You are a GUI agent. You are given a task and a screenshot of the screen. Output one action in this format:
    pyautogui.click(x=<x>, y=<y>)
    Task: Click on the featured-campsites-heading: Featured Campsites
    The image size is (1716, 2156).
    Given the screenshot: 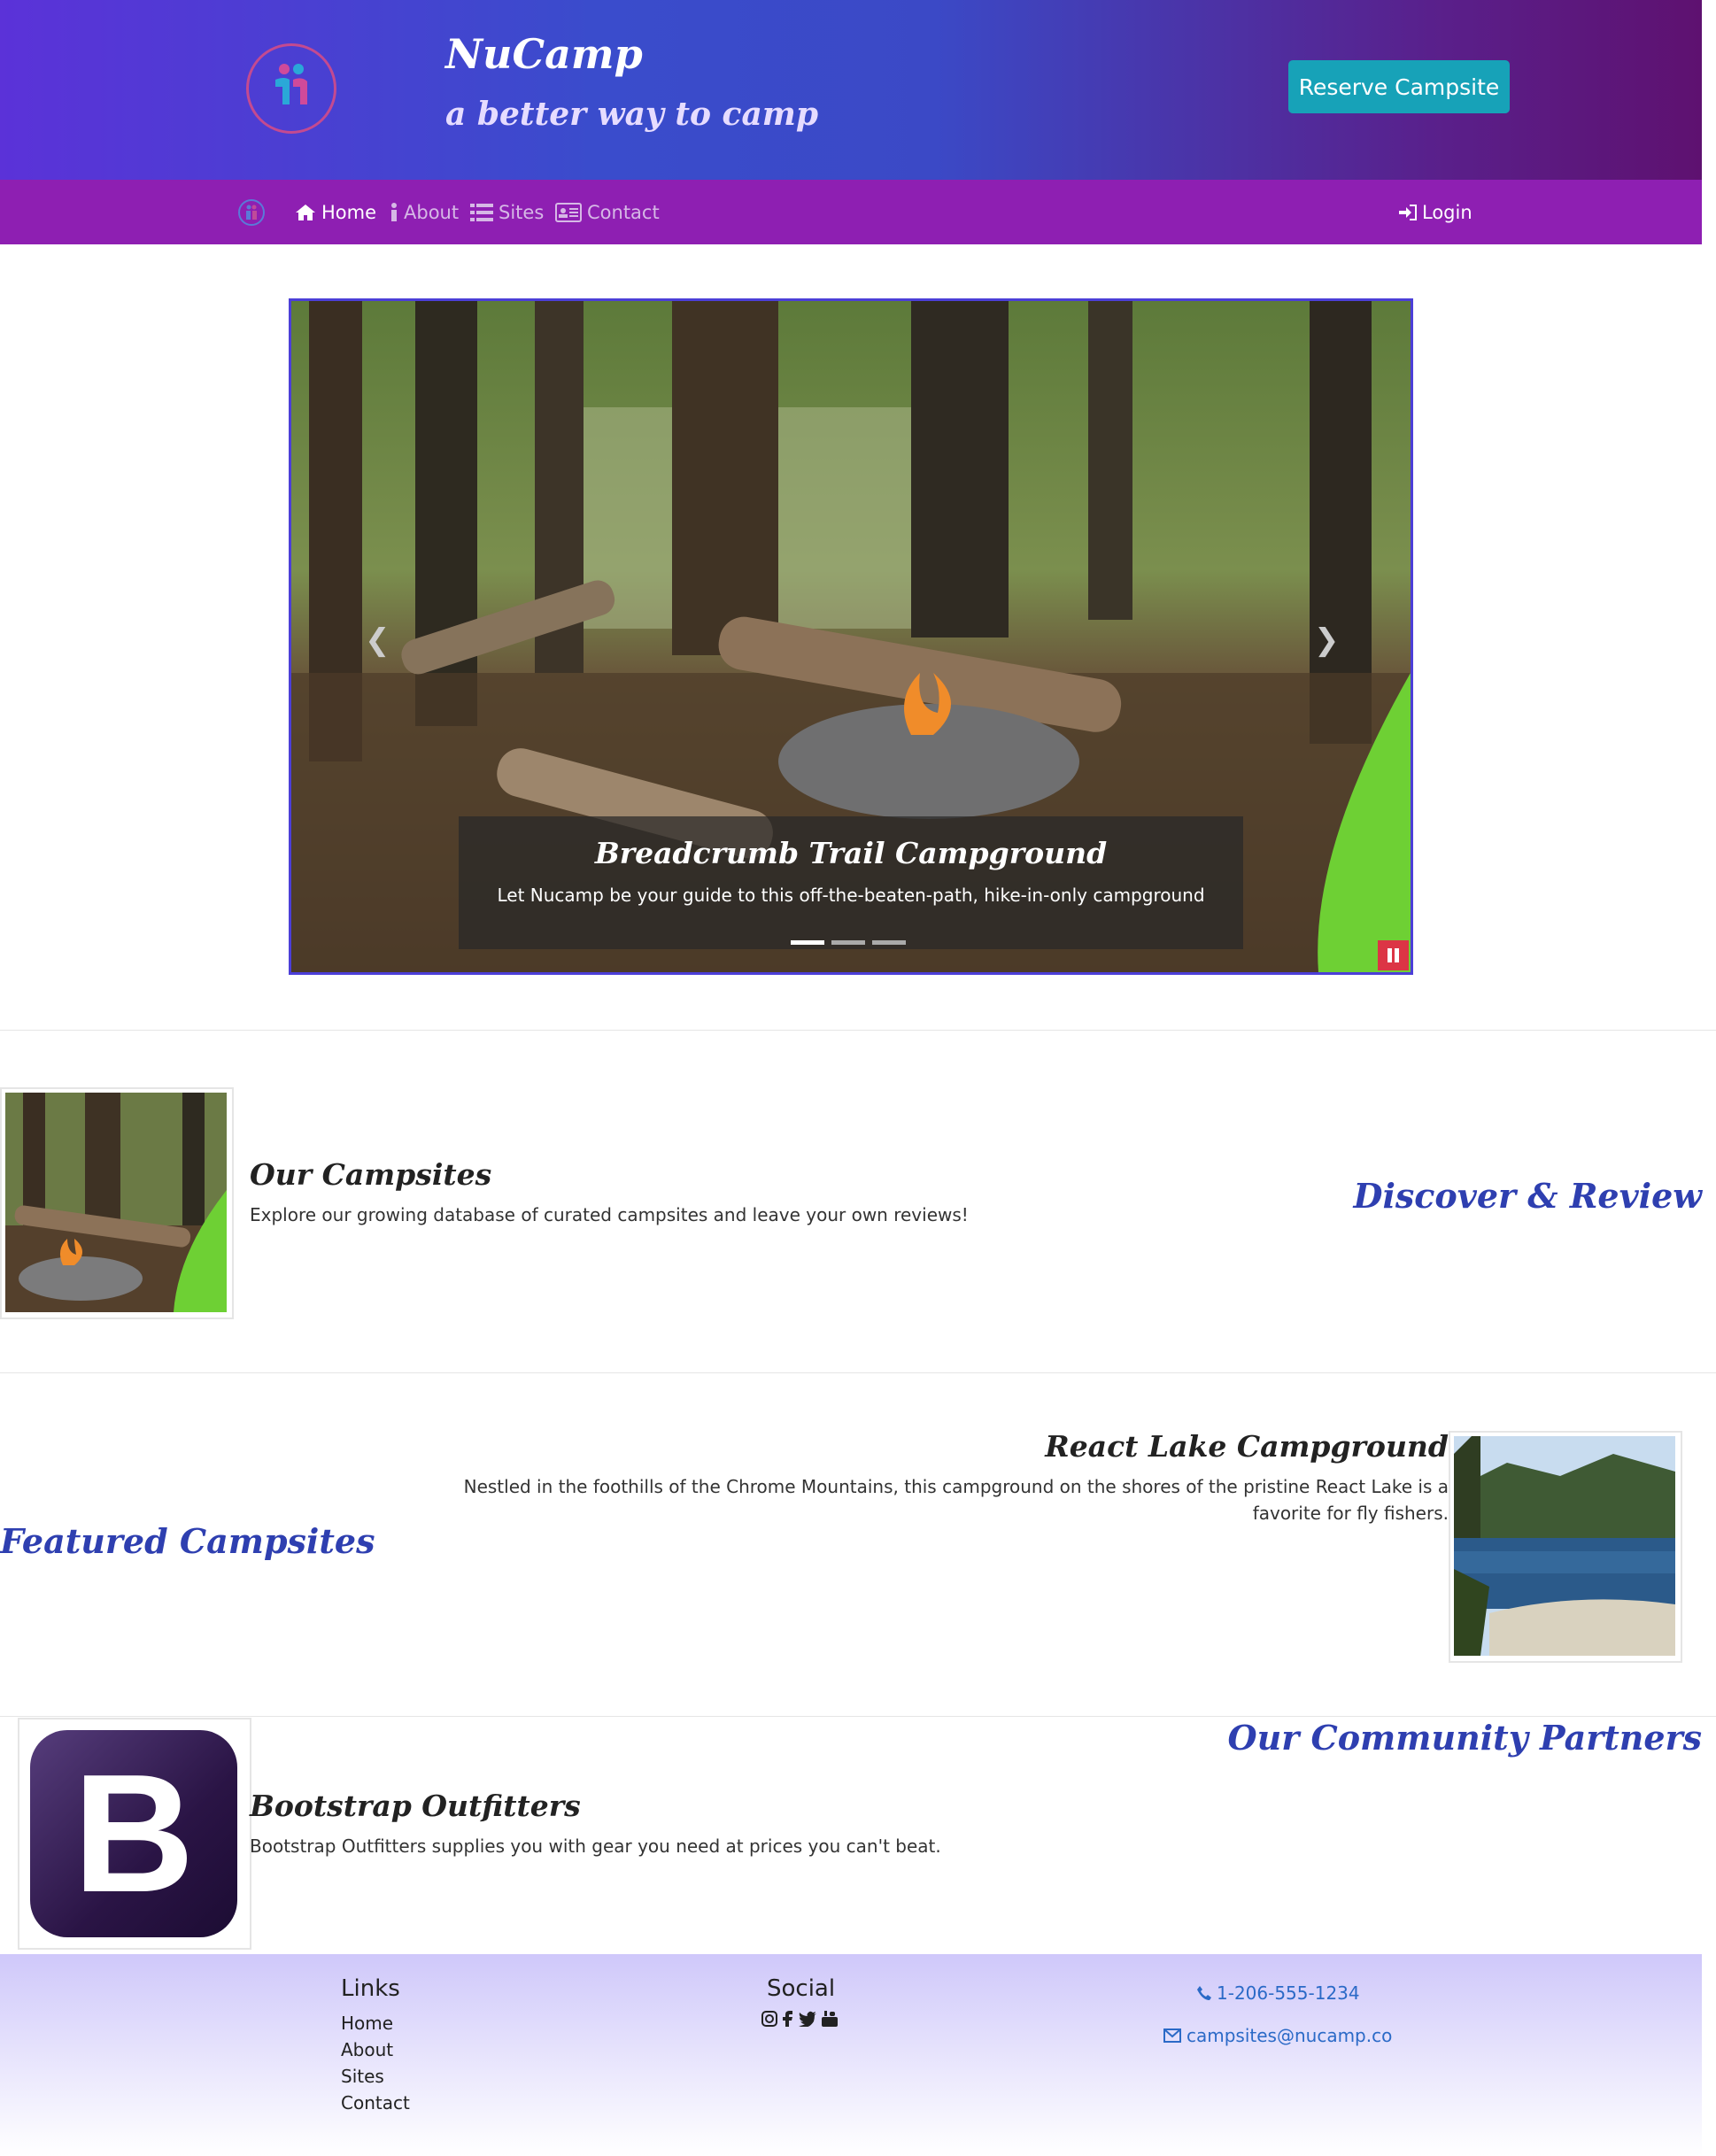 What is the action you would take?
    pyautogui.click(x=187, y=1541)
    